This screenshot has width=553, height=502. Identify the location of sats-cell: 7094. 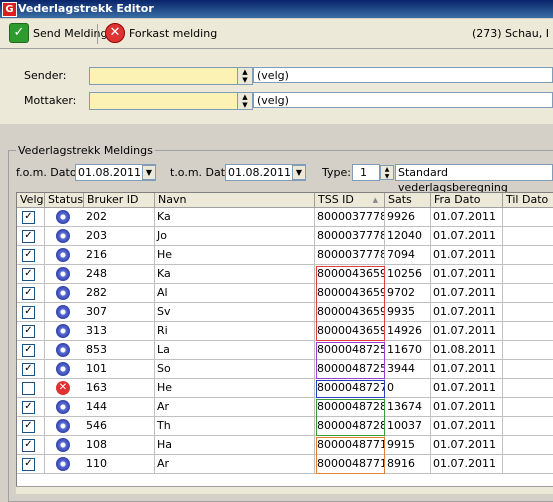
(408, 255).